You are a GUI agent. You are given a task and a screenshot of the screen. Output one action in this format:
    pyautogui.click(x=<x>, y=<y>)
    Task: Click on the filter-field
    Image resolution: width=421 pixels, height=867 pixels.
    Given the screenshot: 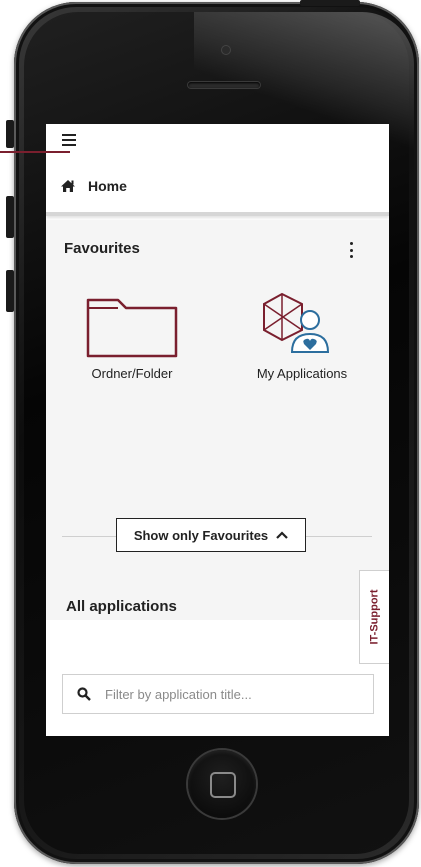 What is the action you would take?
    pyautogui.click(x=218, y=694)
    